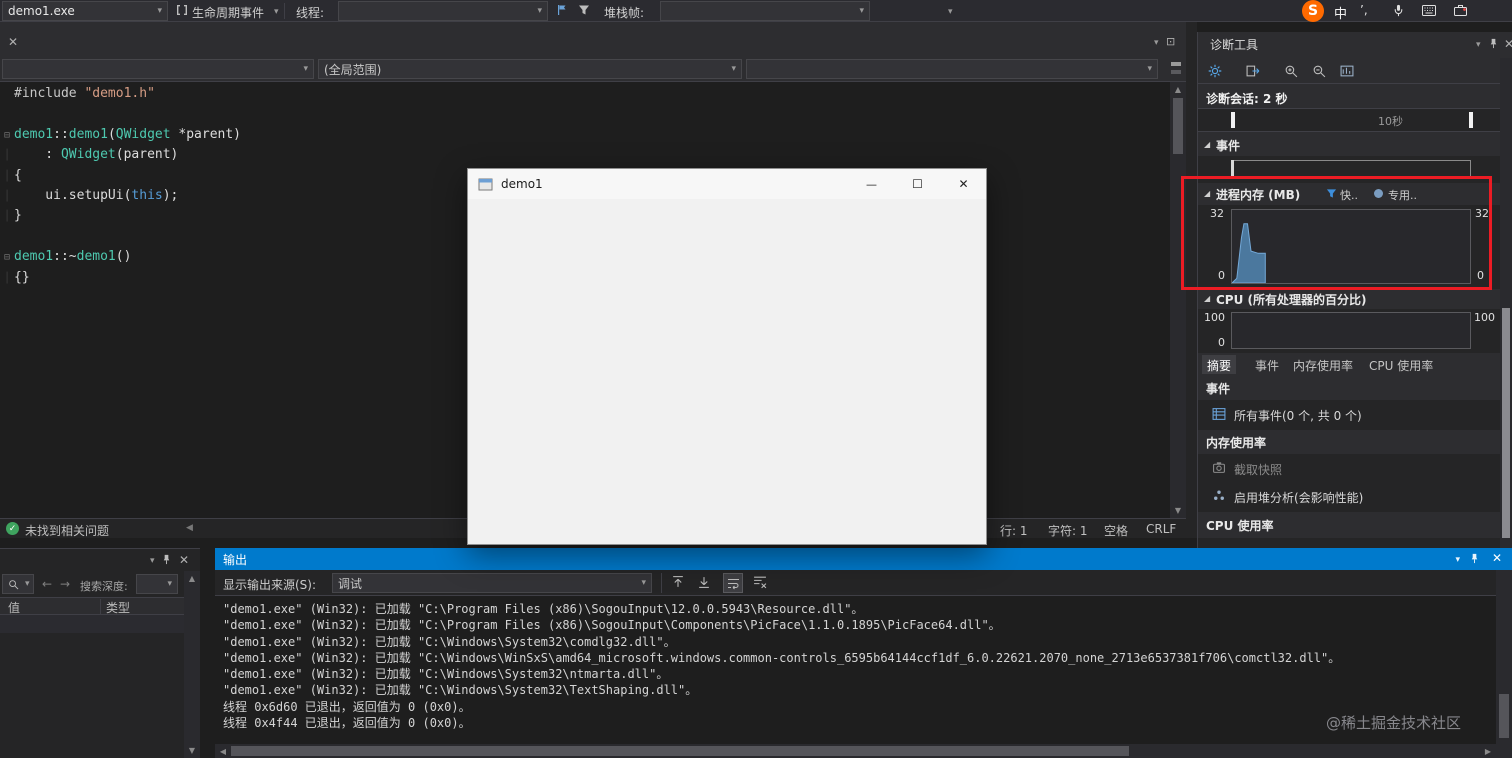  What do you see at coordinates (624, 13) in the screenshot?
I see `stack-frame-label: 堆栈帧:` at bounding box center [624, 13].